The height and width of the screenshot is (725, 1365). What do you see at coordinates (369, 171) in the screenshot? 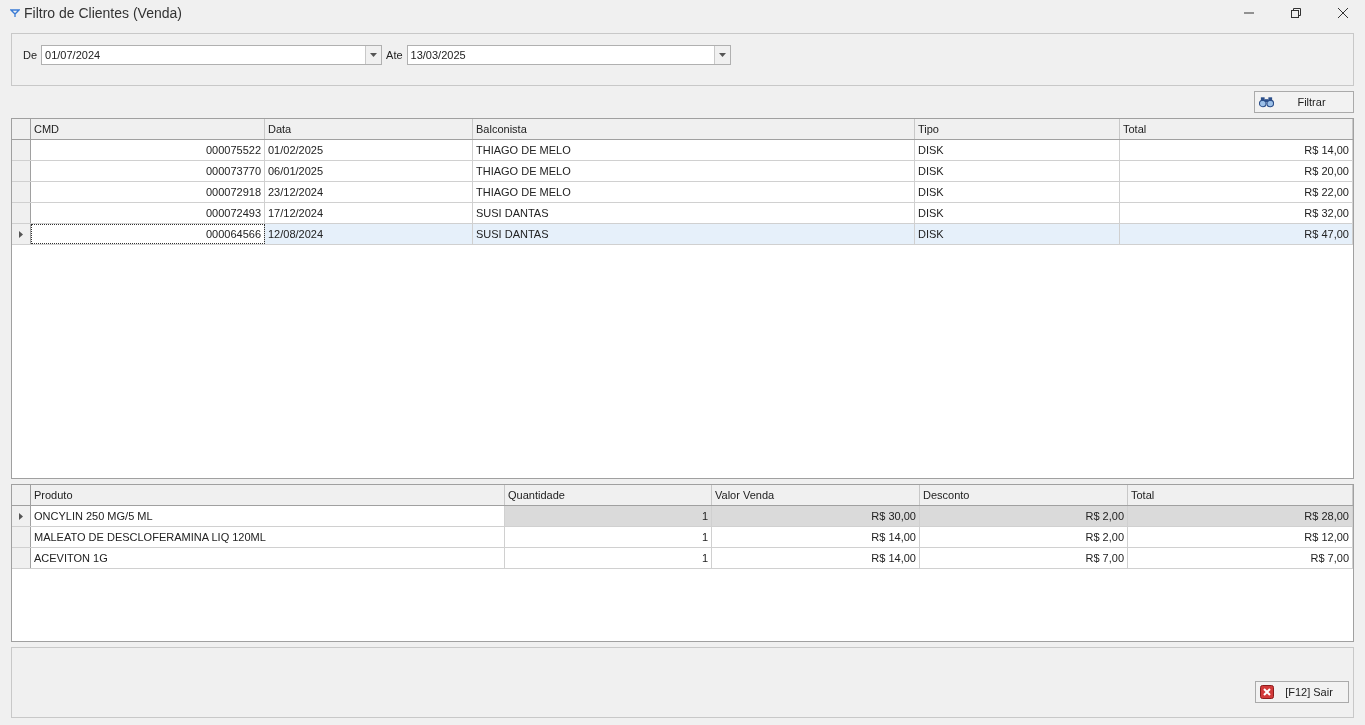
I see `table-cell: 06/01/2025` at bounding box center [369, 171].